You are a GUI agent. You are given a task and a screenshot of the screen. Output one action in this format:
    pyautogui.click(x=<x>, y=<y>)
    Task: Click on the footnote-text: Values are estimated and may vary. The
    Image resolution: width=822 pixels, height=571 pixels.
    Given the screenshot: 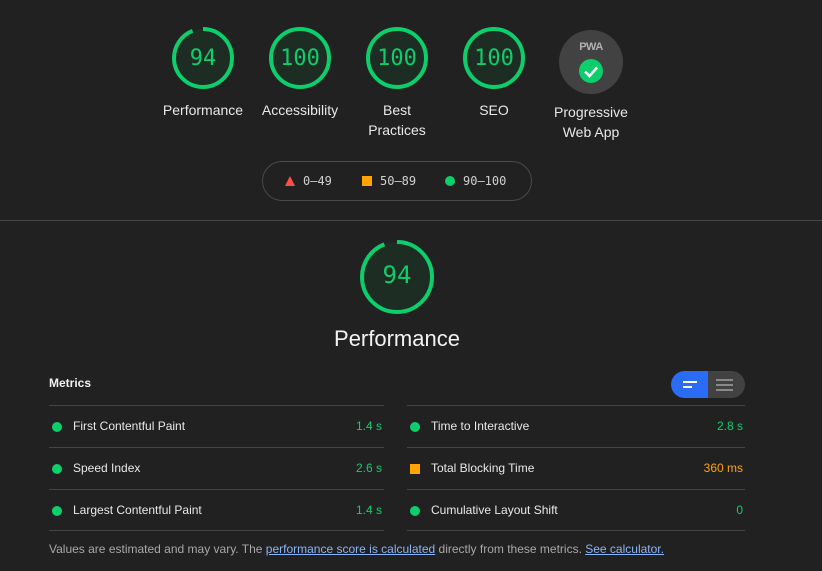 What is the action you would take?
    pyautogui.click(x=157, y=549)
    